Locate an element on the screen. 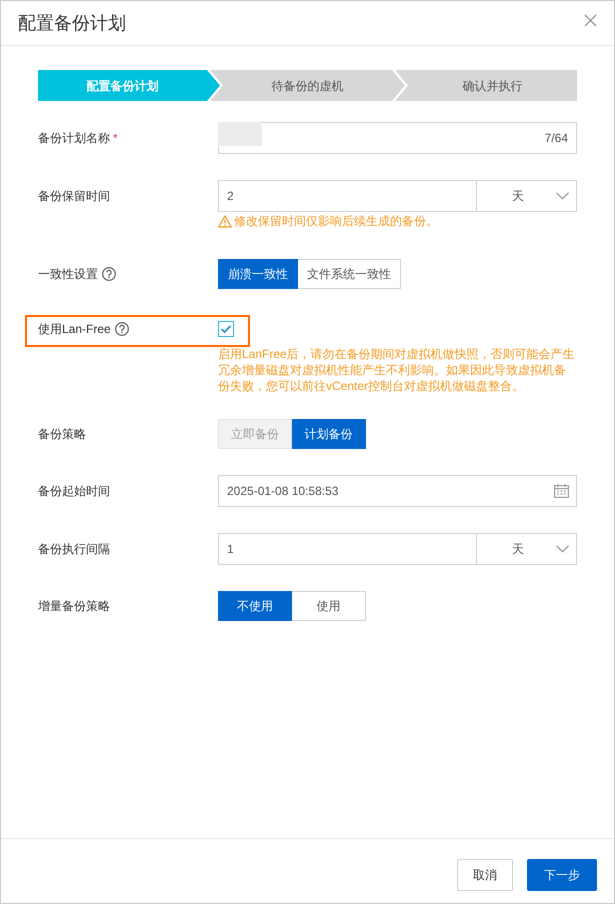 The height and width of the screenshot is (904, 615). character-counter: 7/64 is located at coordinates (556, 138).